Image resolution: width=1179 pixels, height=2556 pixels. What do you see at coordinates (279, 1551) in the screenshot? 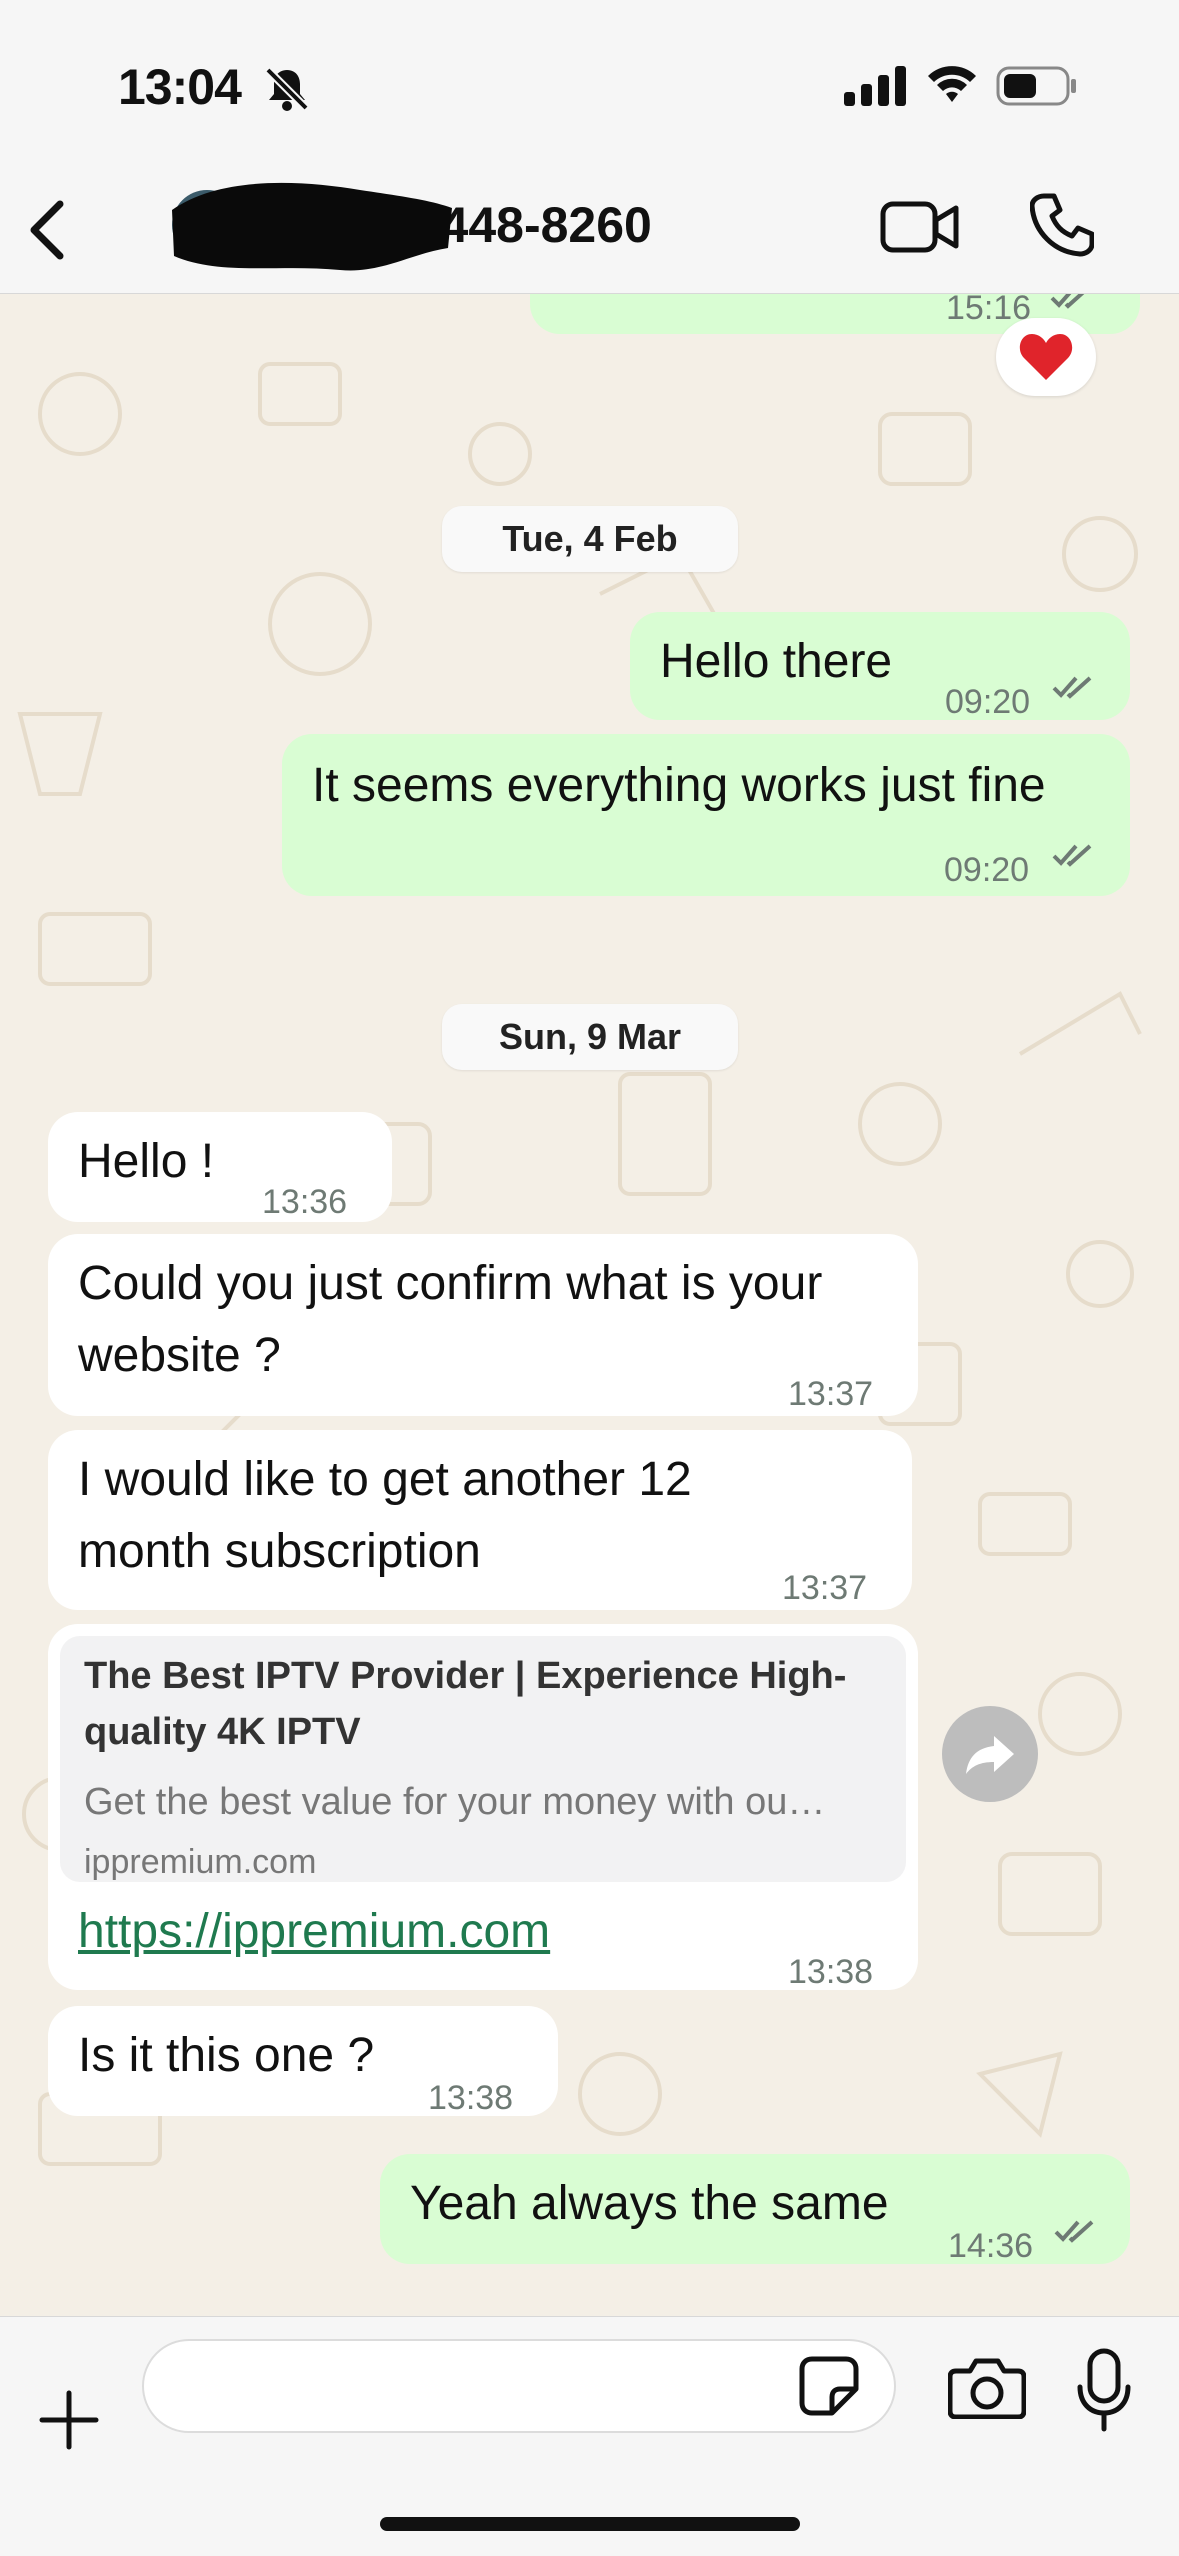
I see `message-text-line: month subscription` at bounding box center [279, 1551].